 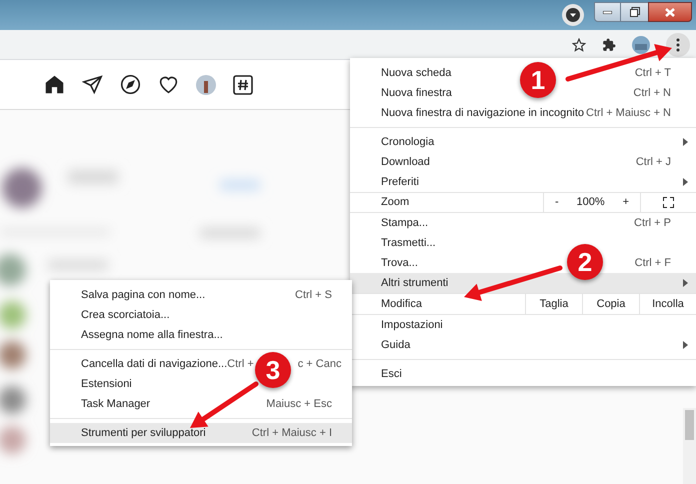 I want to click on home-icon, so click(x=54, y=84).